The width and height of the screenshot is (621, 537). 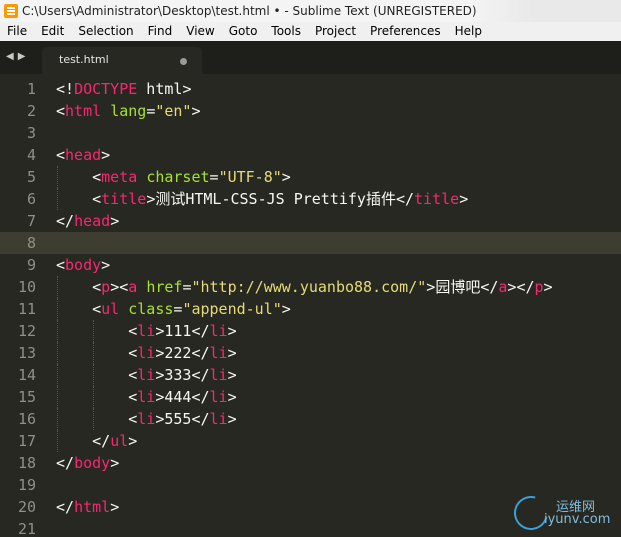 I want to click on menu-item-preferences: Preferences, so click(x=405, y=31).